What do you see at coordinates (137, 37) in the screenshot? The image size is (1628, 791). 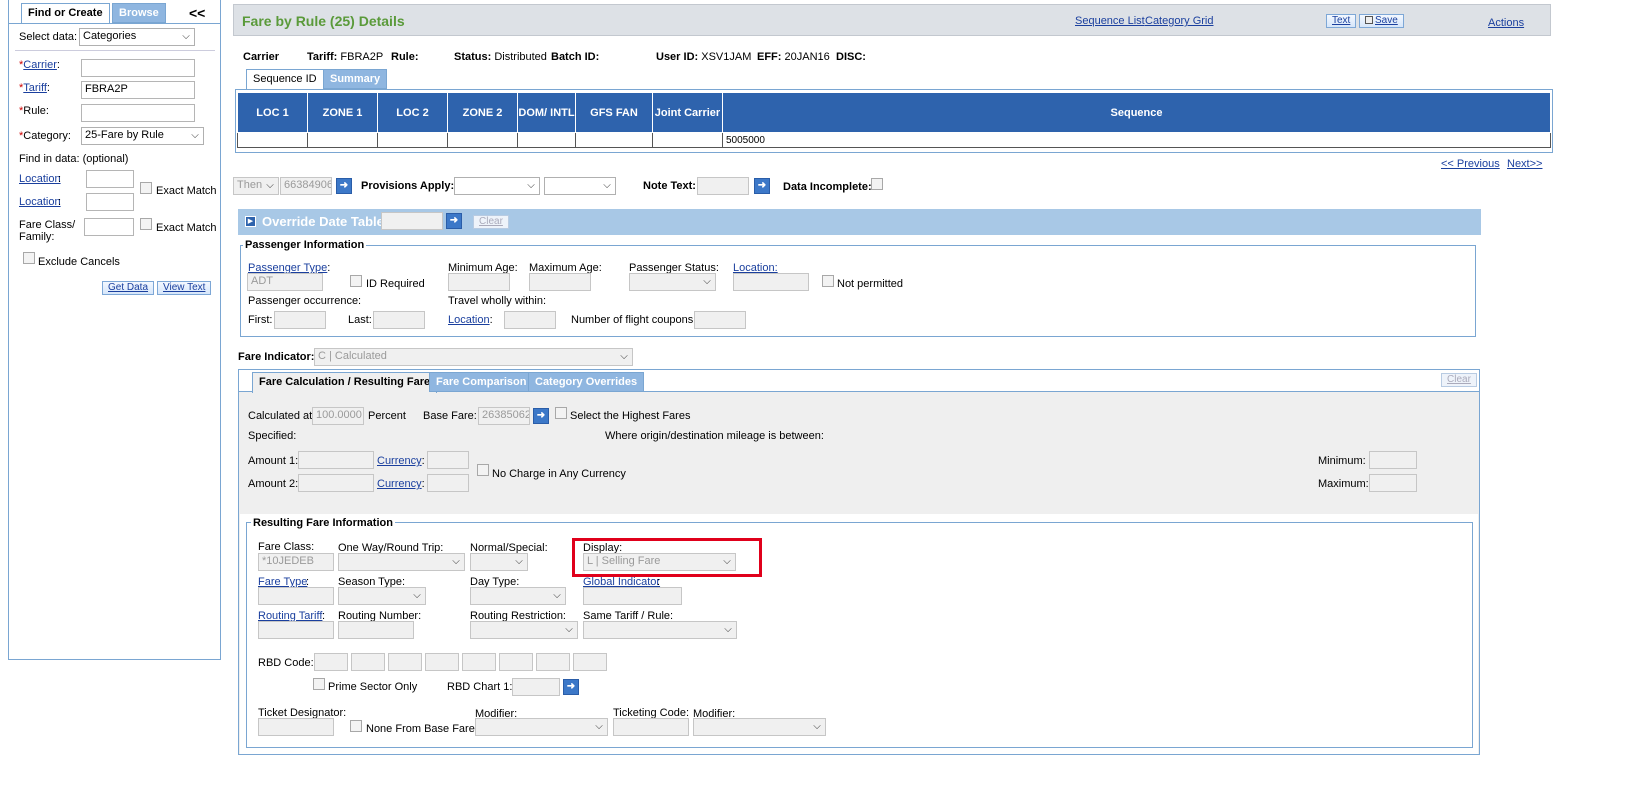 I see `select-data-dropdown: Categories ⌵` at bounding box center [137, 37].